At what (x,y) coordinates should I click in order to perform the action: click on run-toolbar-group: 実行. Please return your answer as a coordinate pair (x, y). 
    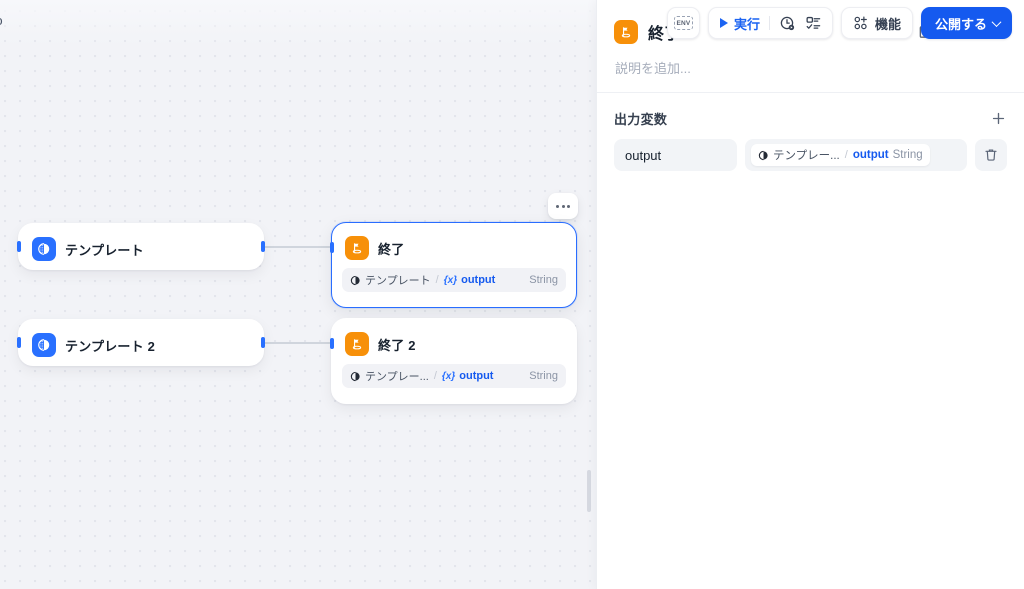
    Looking at the image, I should click on (770, 23).